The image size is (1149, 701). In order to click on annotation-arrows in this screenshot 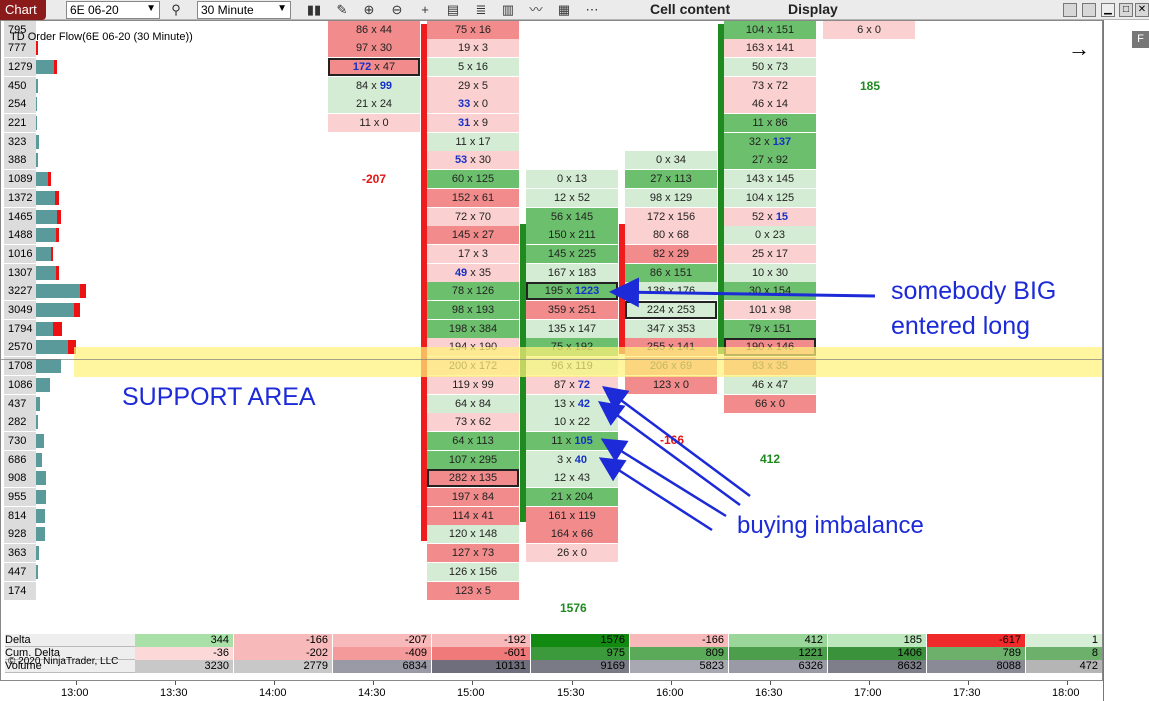, I will do `click(736, 404)`.